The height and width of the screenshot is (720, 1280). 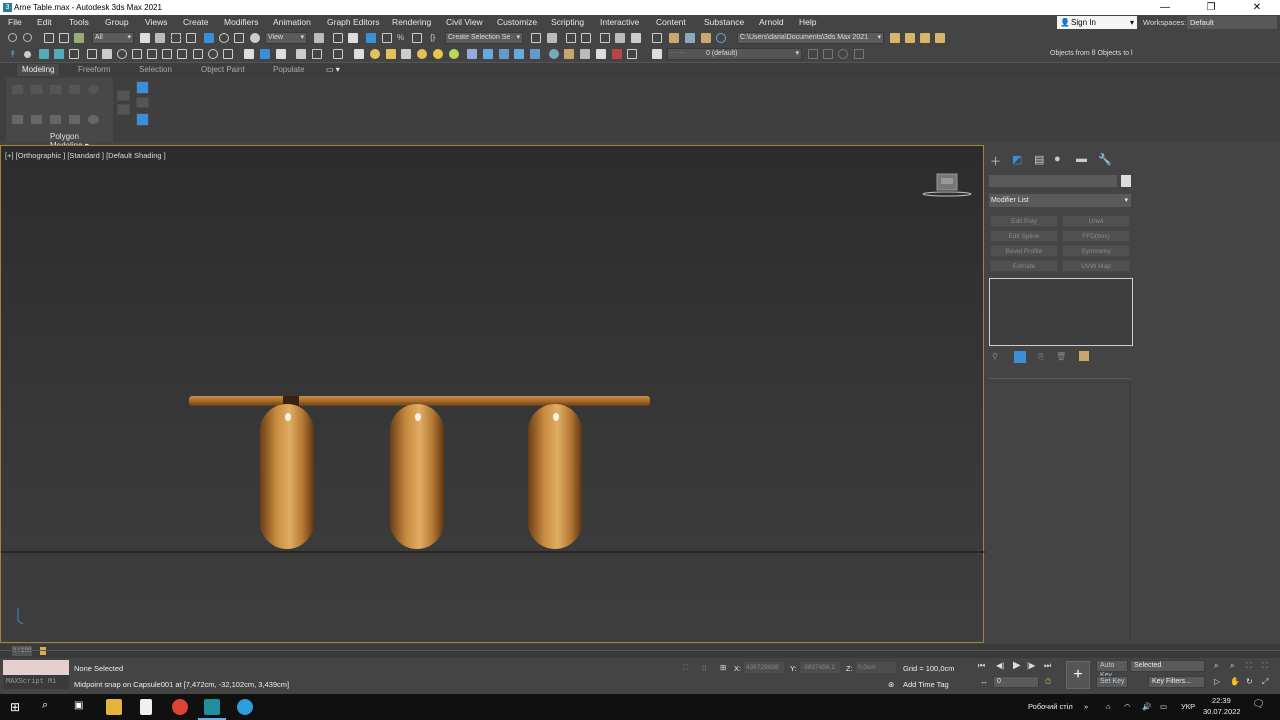 What do you see at coordinates (36, 667) in the screenshot?
I see `maxscript-listener` at bounding box center [36, 667].